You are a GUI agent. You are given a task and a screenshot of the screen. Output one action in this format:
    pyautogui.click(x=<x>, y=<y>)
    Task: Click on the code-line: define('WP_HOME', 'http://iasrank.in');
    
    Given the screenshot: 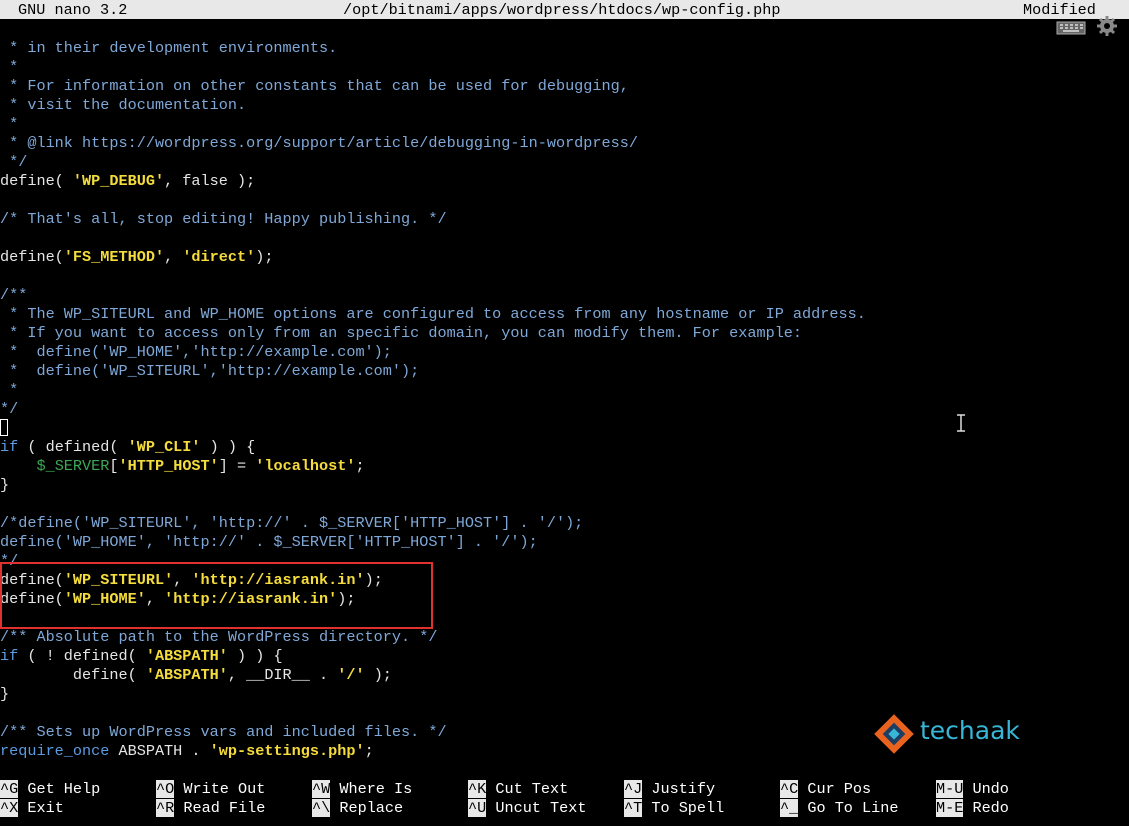 What is the action you would take?
    pyautogui.click(x=564, y=599)
    